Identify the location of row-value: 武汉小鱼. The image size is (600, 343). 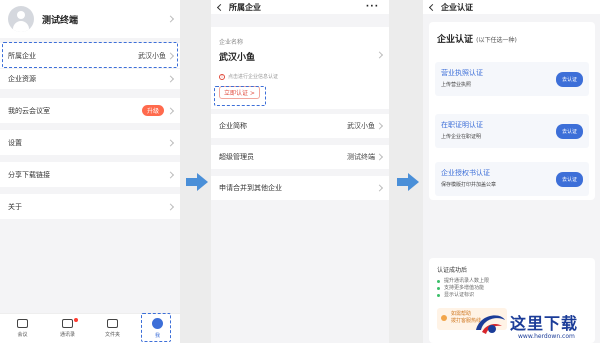
(361, 126).